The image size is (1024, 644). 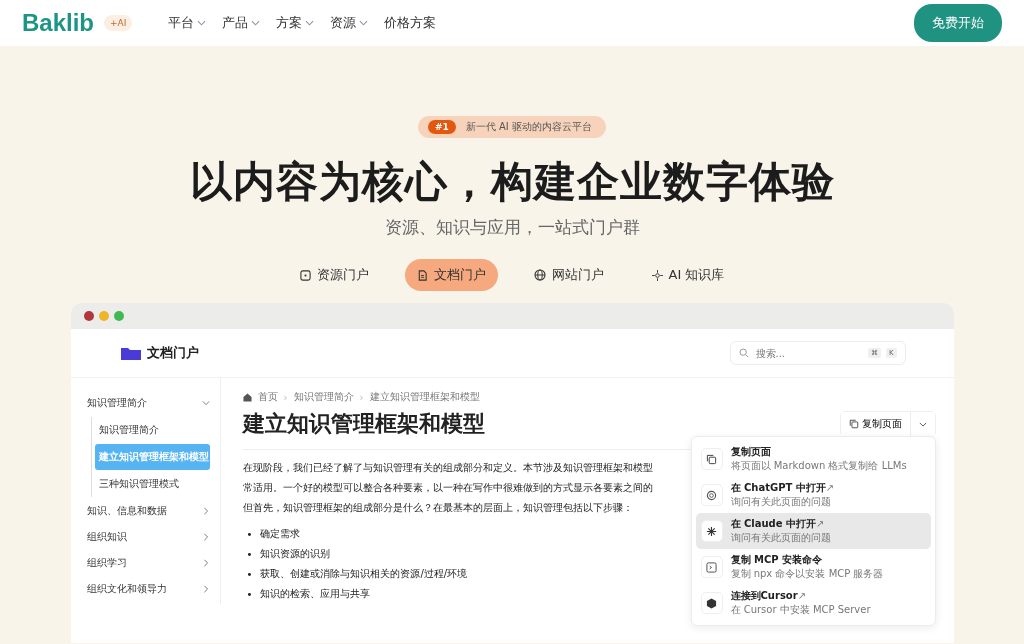 I want to click on sidebar-label: 组织文化和领导力, so click(x=126, y=589).